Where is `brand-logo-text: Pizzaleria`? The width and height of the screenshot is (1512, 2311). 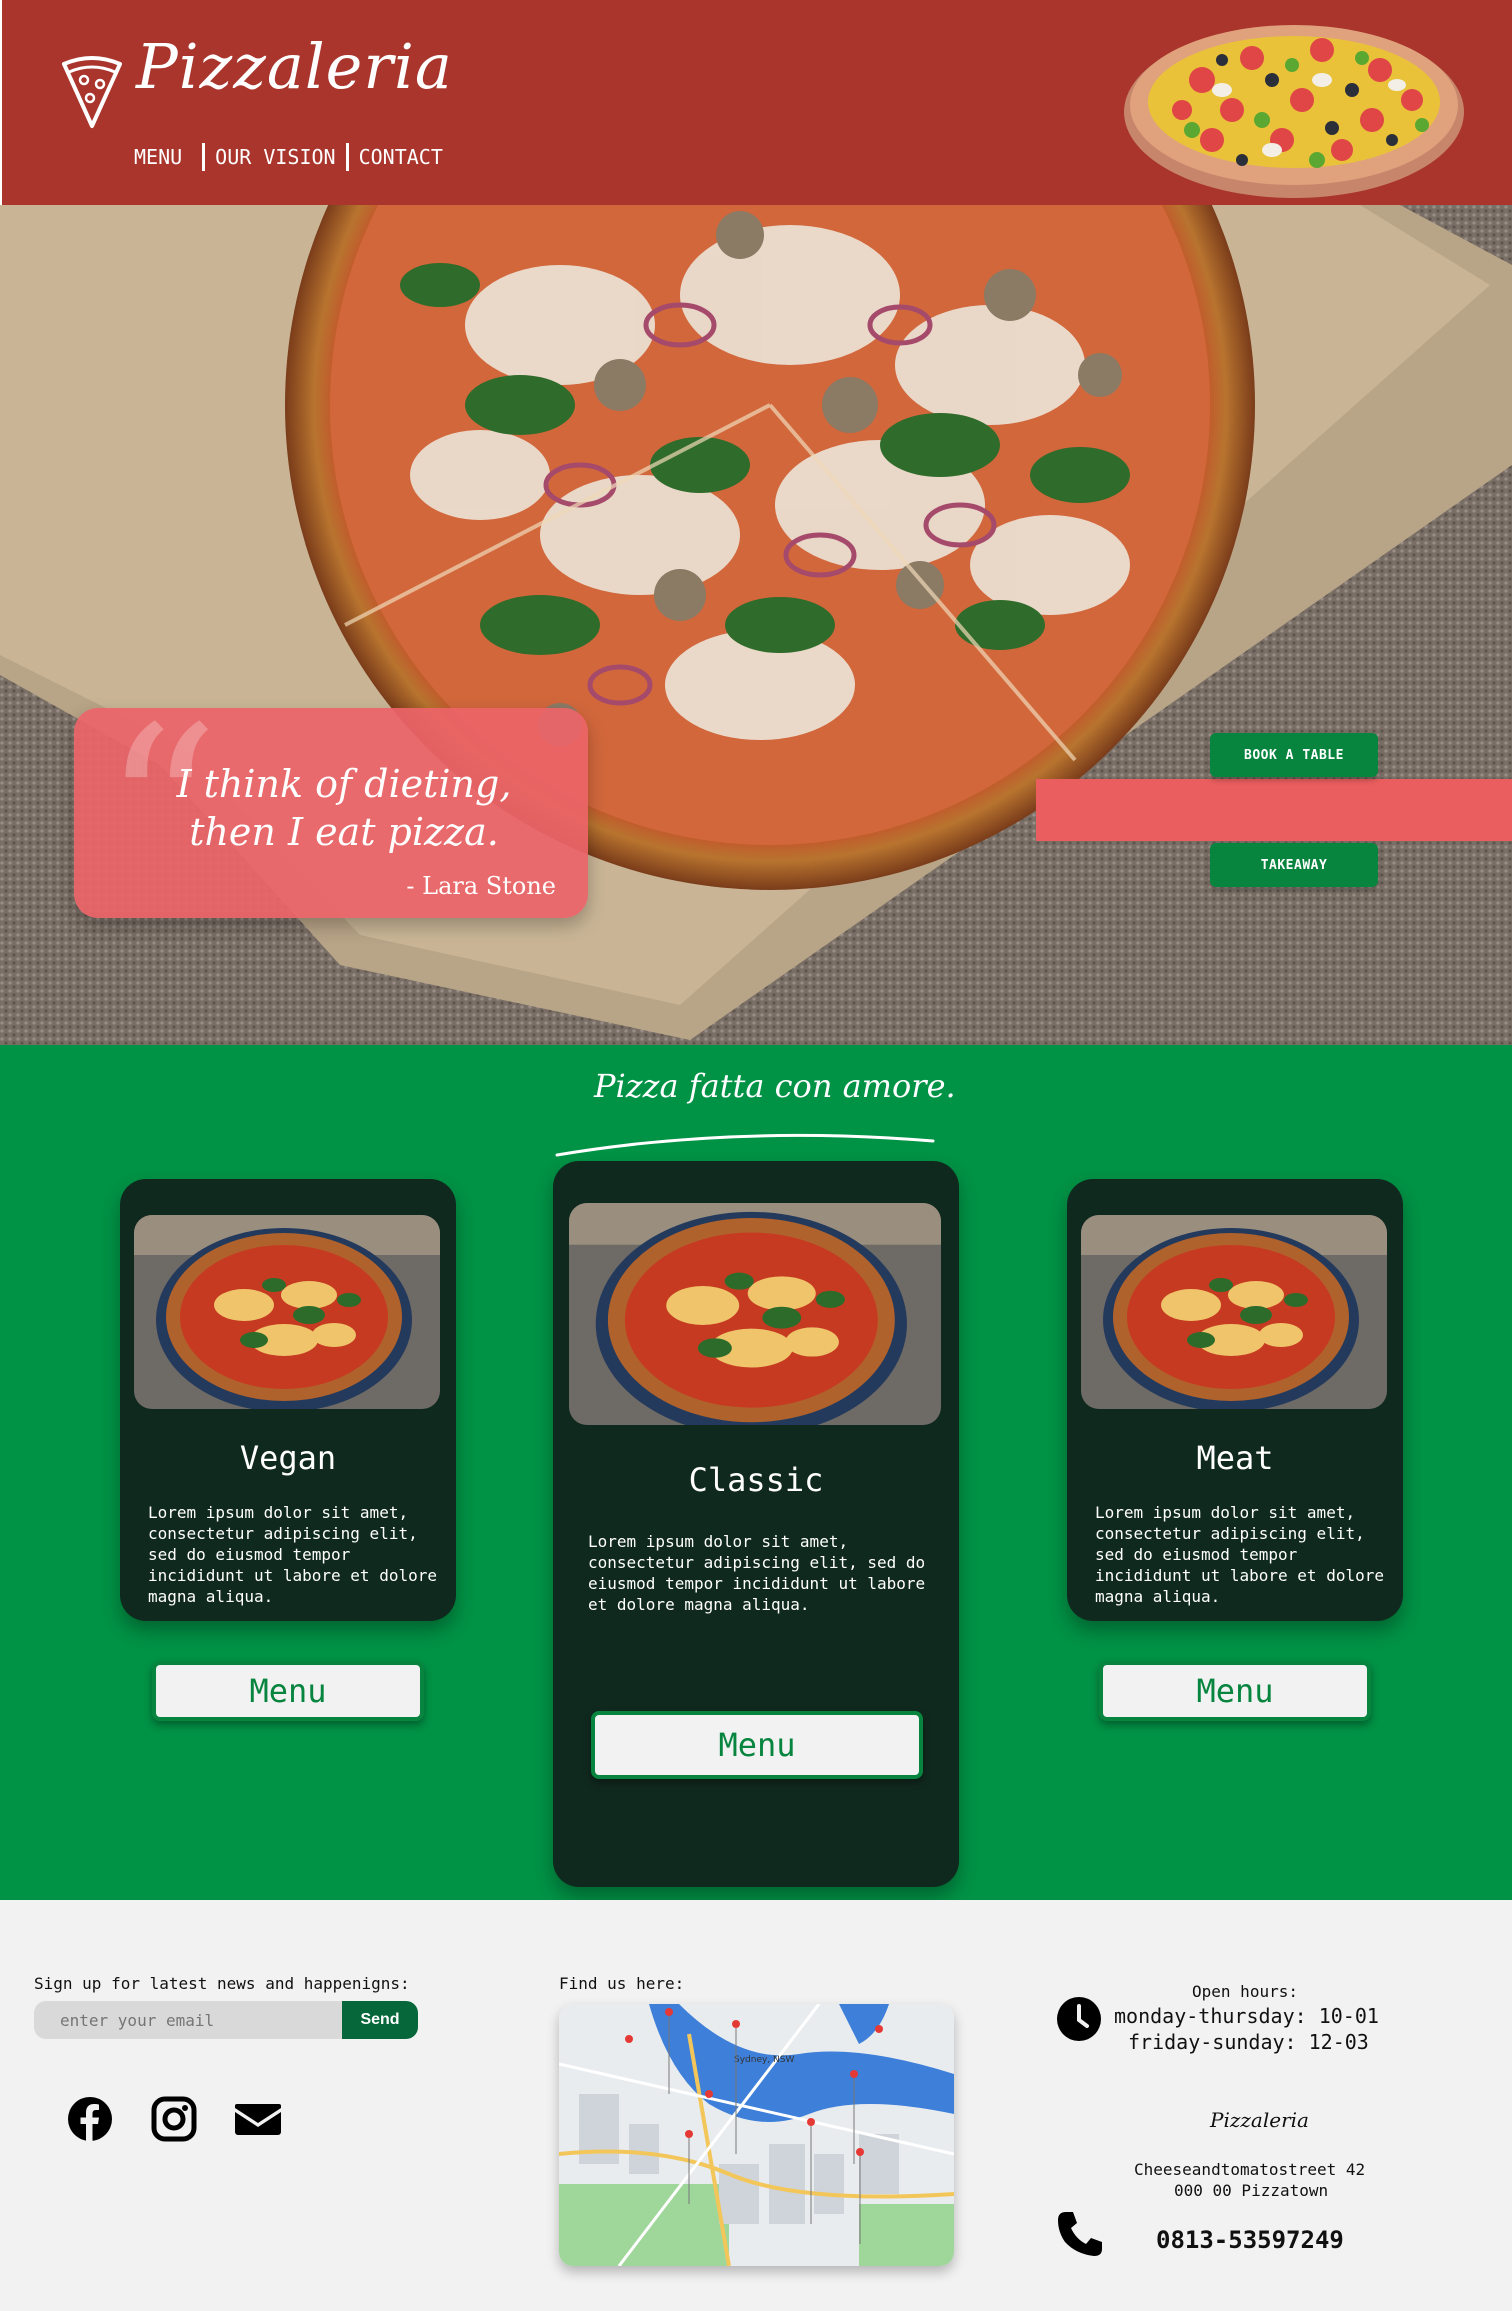 brand-logo-text: Pizzaleria is located at coordinates (294, 66).